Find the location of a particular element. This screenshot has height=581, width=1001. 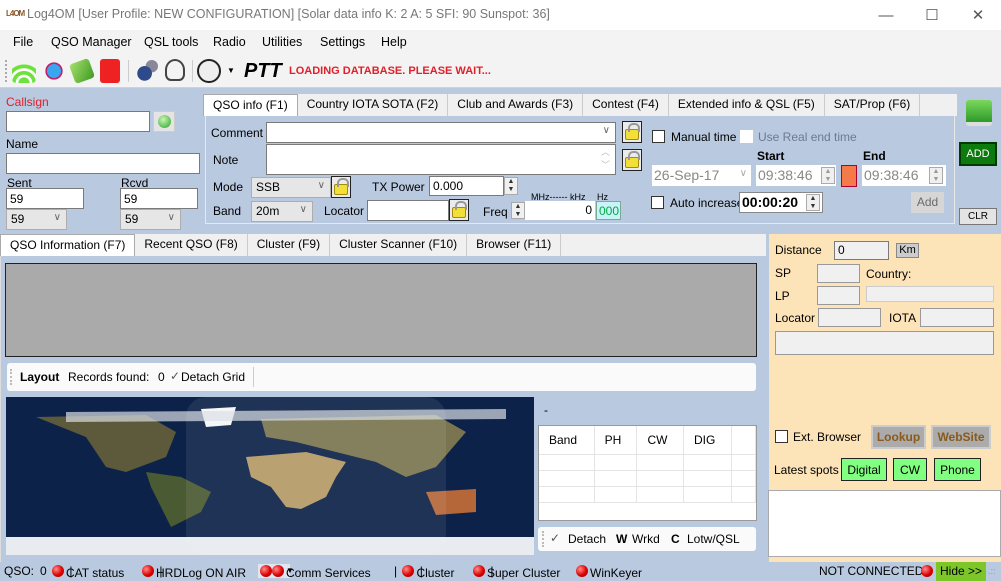

tab-country-iota-sota: Country IOTA SOTA (F2) is located at coordinates (373, 105).